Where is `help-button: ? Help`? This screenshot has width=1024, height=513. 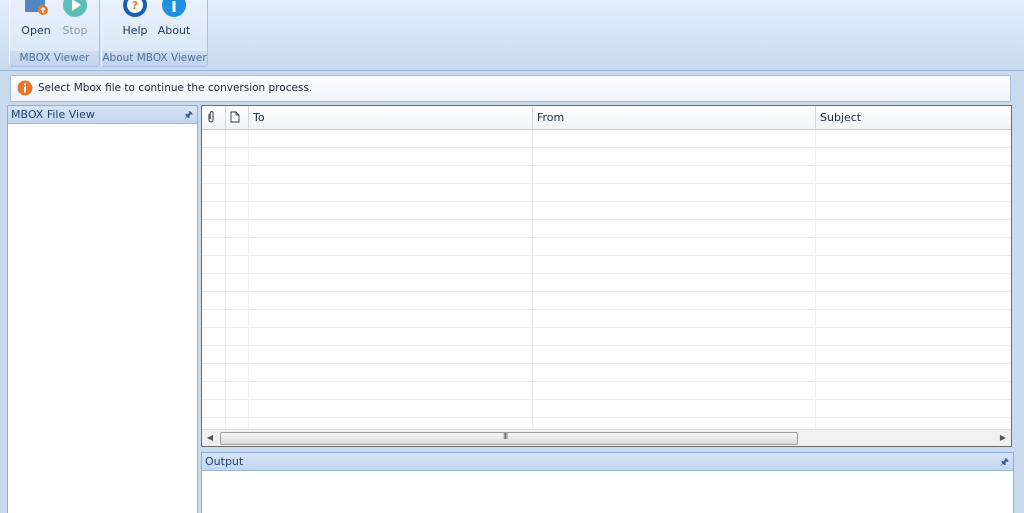 help-button: ? Help is located at coordinates (135, 24).